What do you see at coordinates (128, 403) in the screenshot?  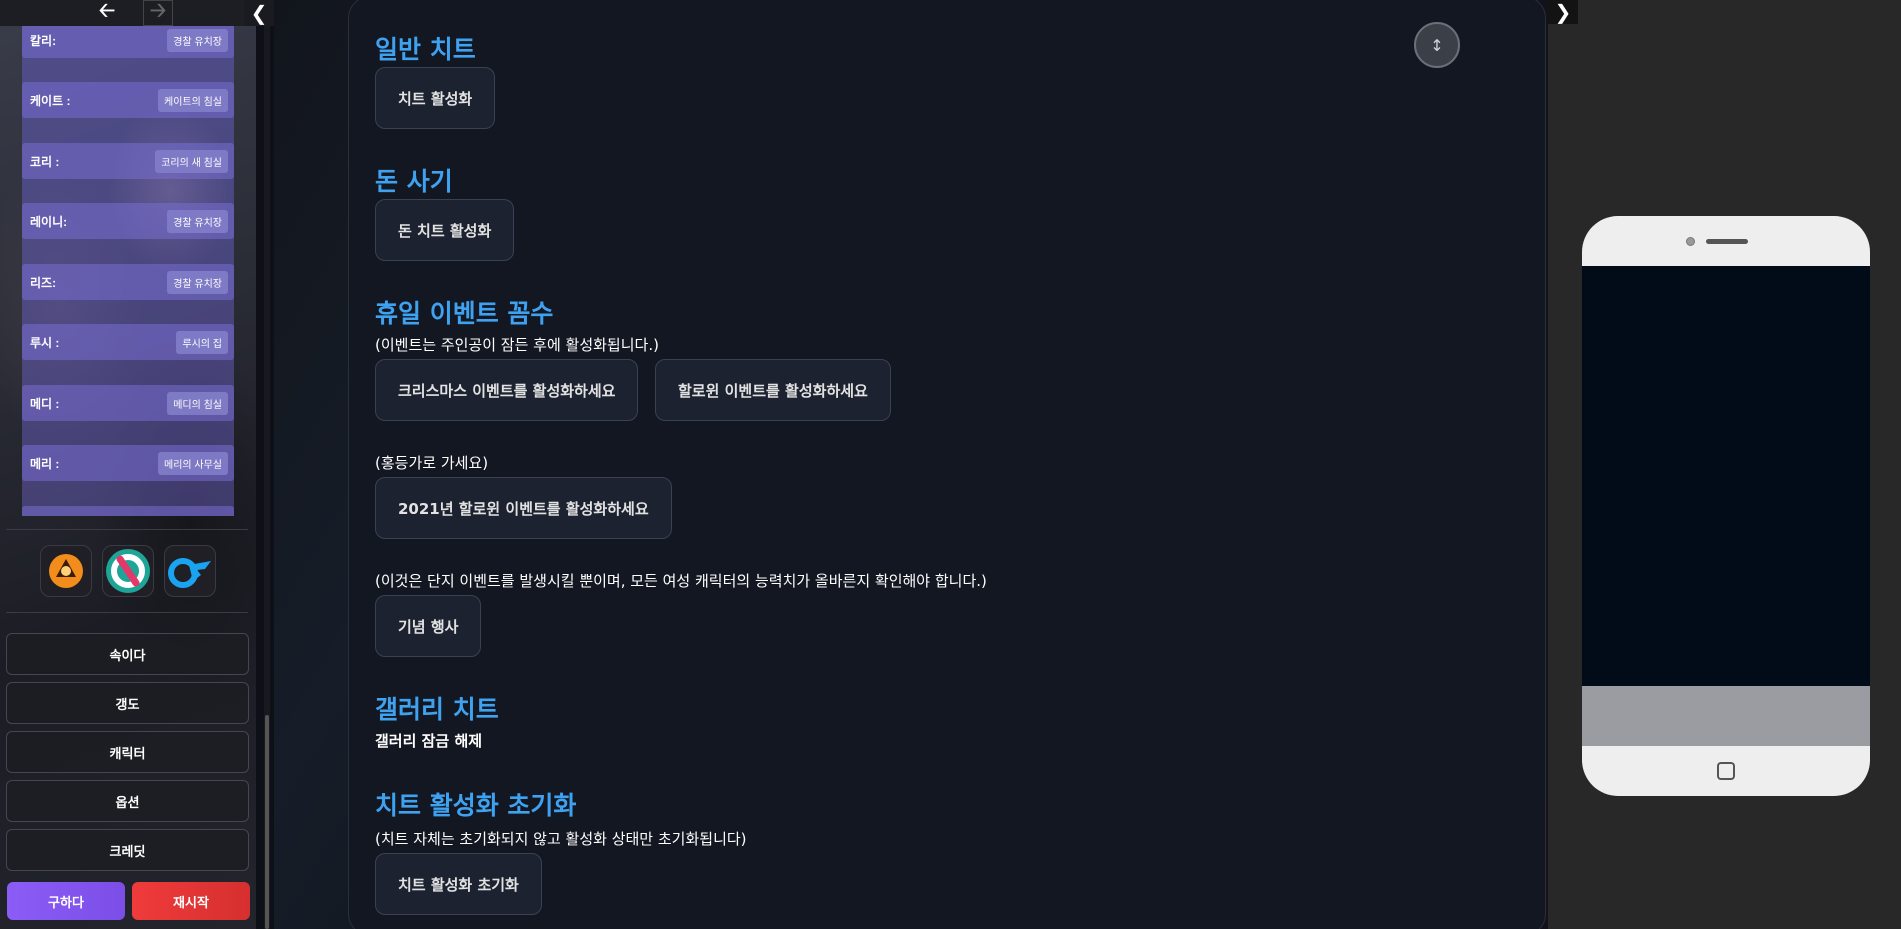 I see `list-item: 메디 : 메디의 침실` at bounding box center [128, 403].